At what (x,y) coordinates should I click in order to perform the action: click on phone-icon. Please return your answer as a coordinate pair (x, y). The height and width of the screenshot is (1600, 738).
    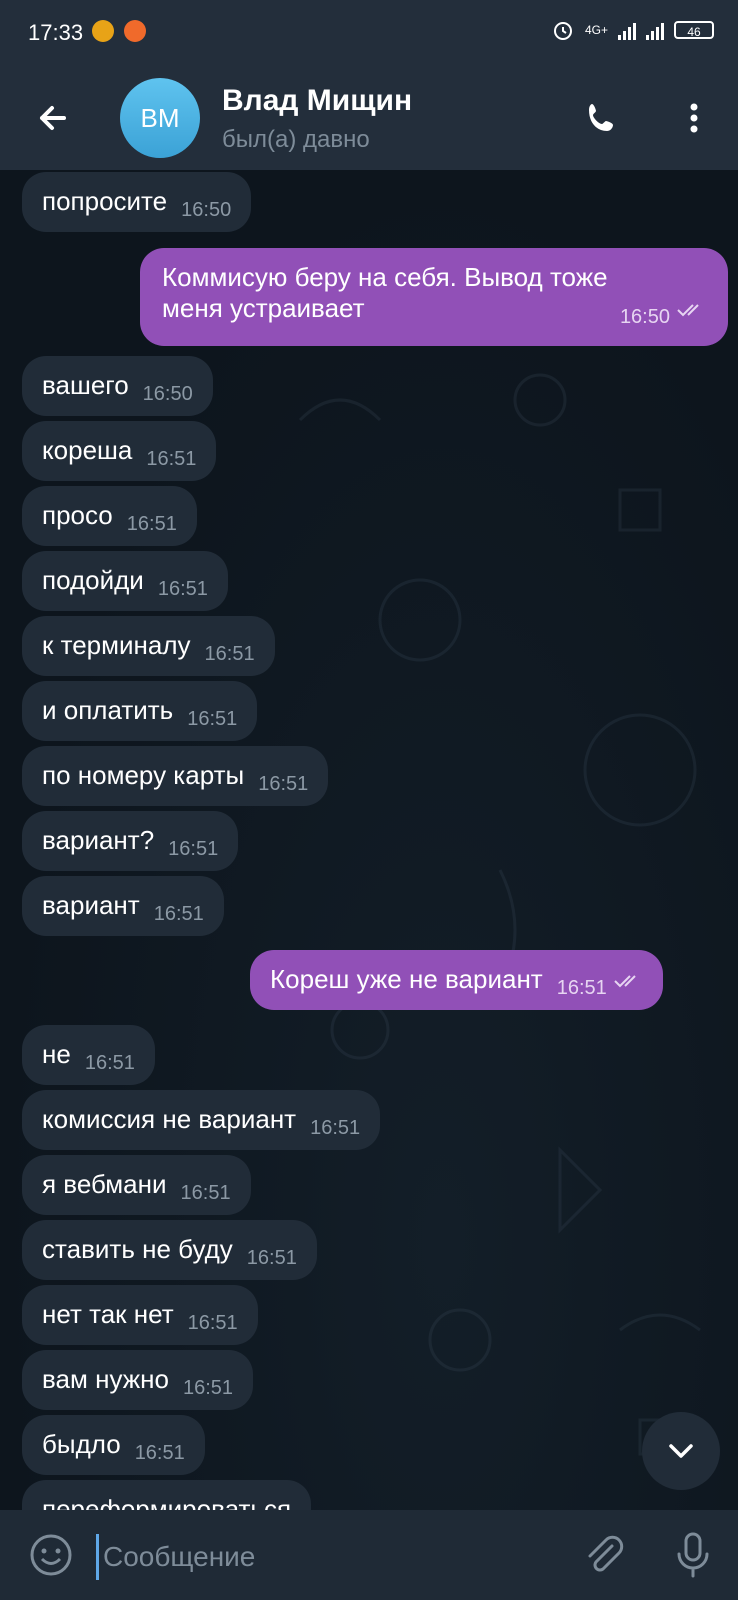
    Looking at the image, I should click on (602, 118).